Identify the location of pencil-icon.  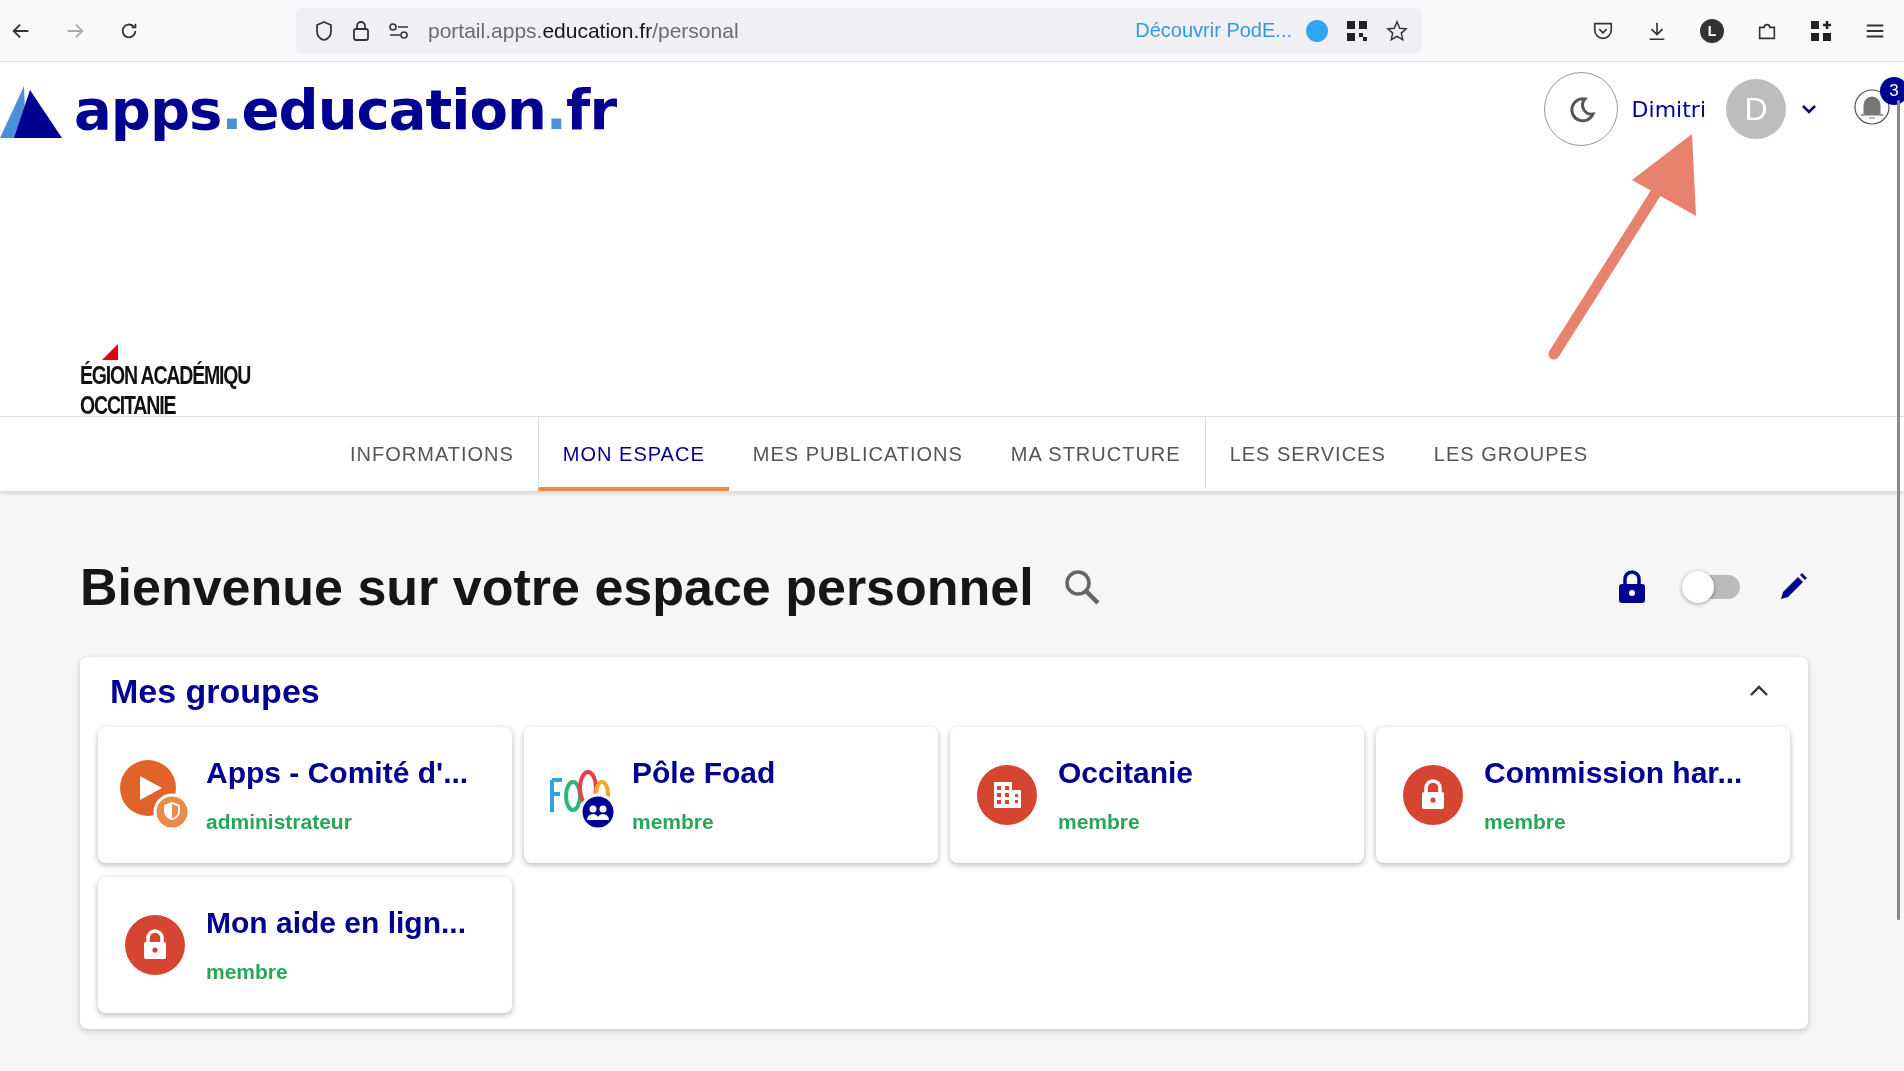
(1793, 587).